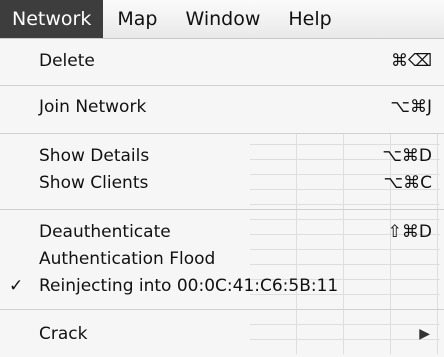 The image size is (444, 357). I want to click on menu-item-label: Reinjecting into 00:0C:41:C6:5B:11, so click(189, 286).